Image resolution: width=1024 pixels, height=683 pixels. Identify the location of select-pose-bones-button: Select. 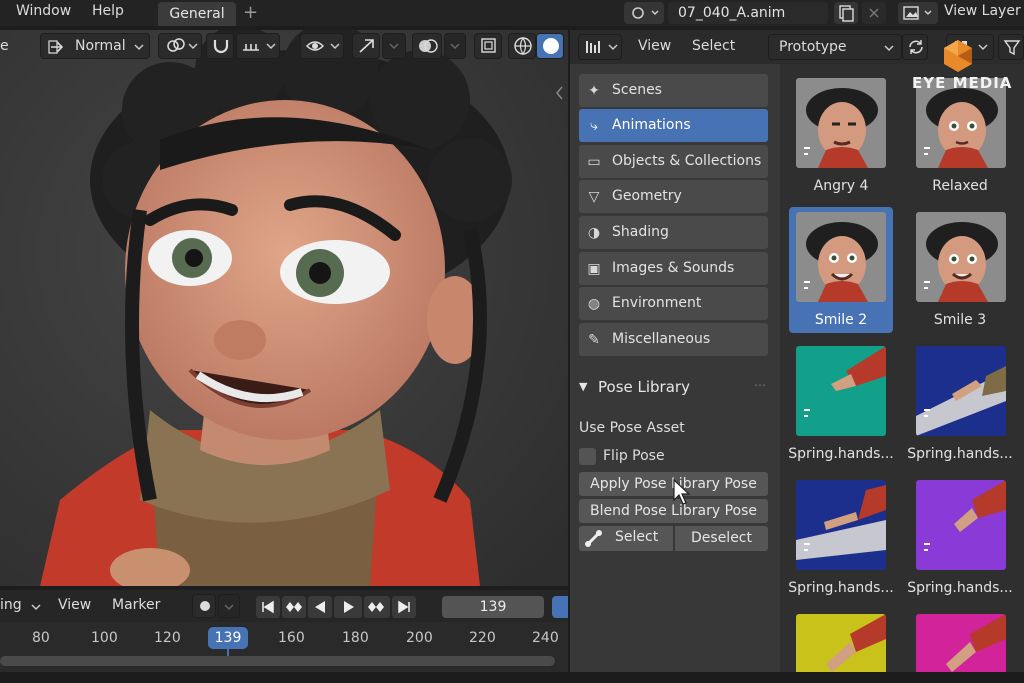
(626, 538).